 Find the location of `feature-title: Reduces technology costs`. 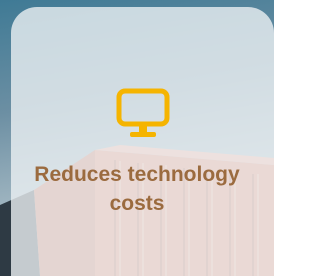

feature-title: Reduces technology costs is located at coordinates (137, 189).